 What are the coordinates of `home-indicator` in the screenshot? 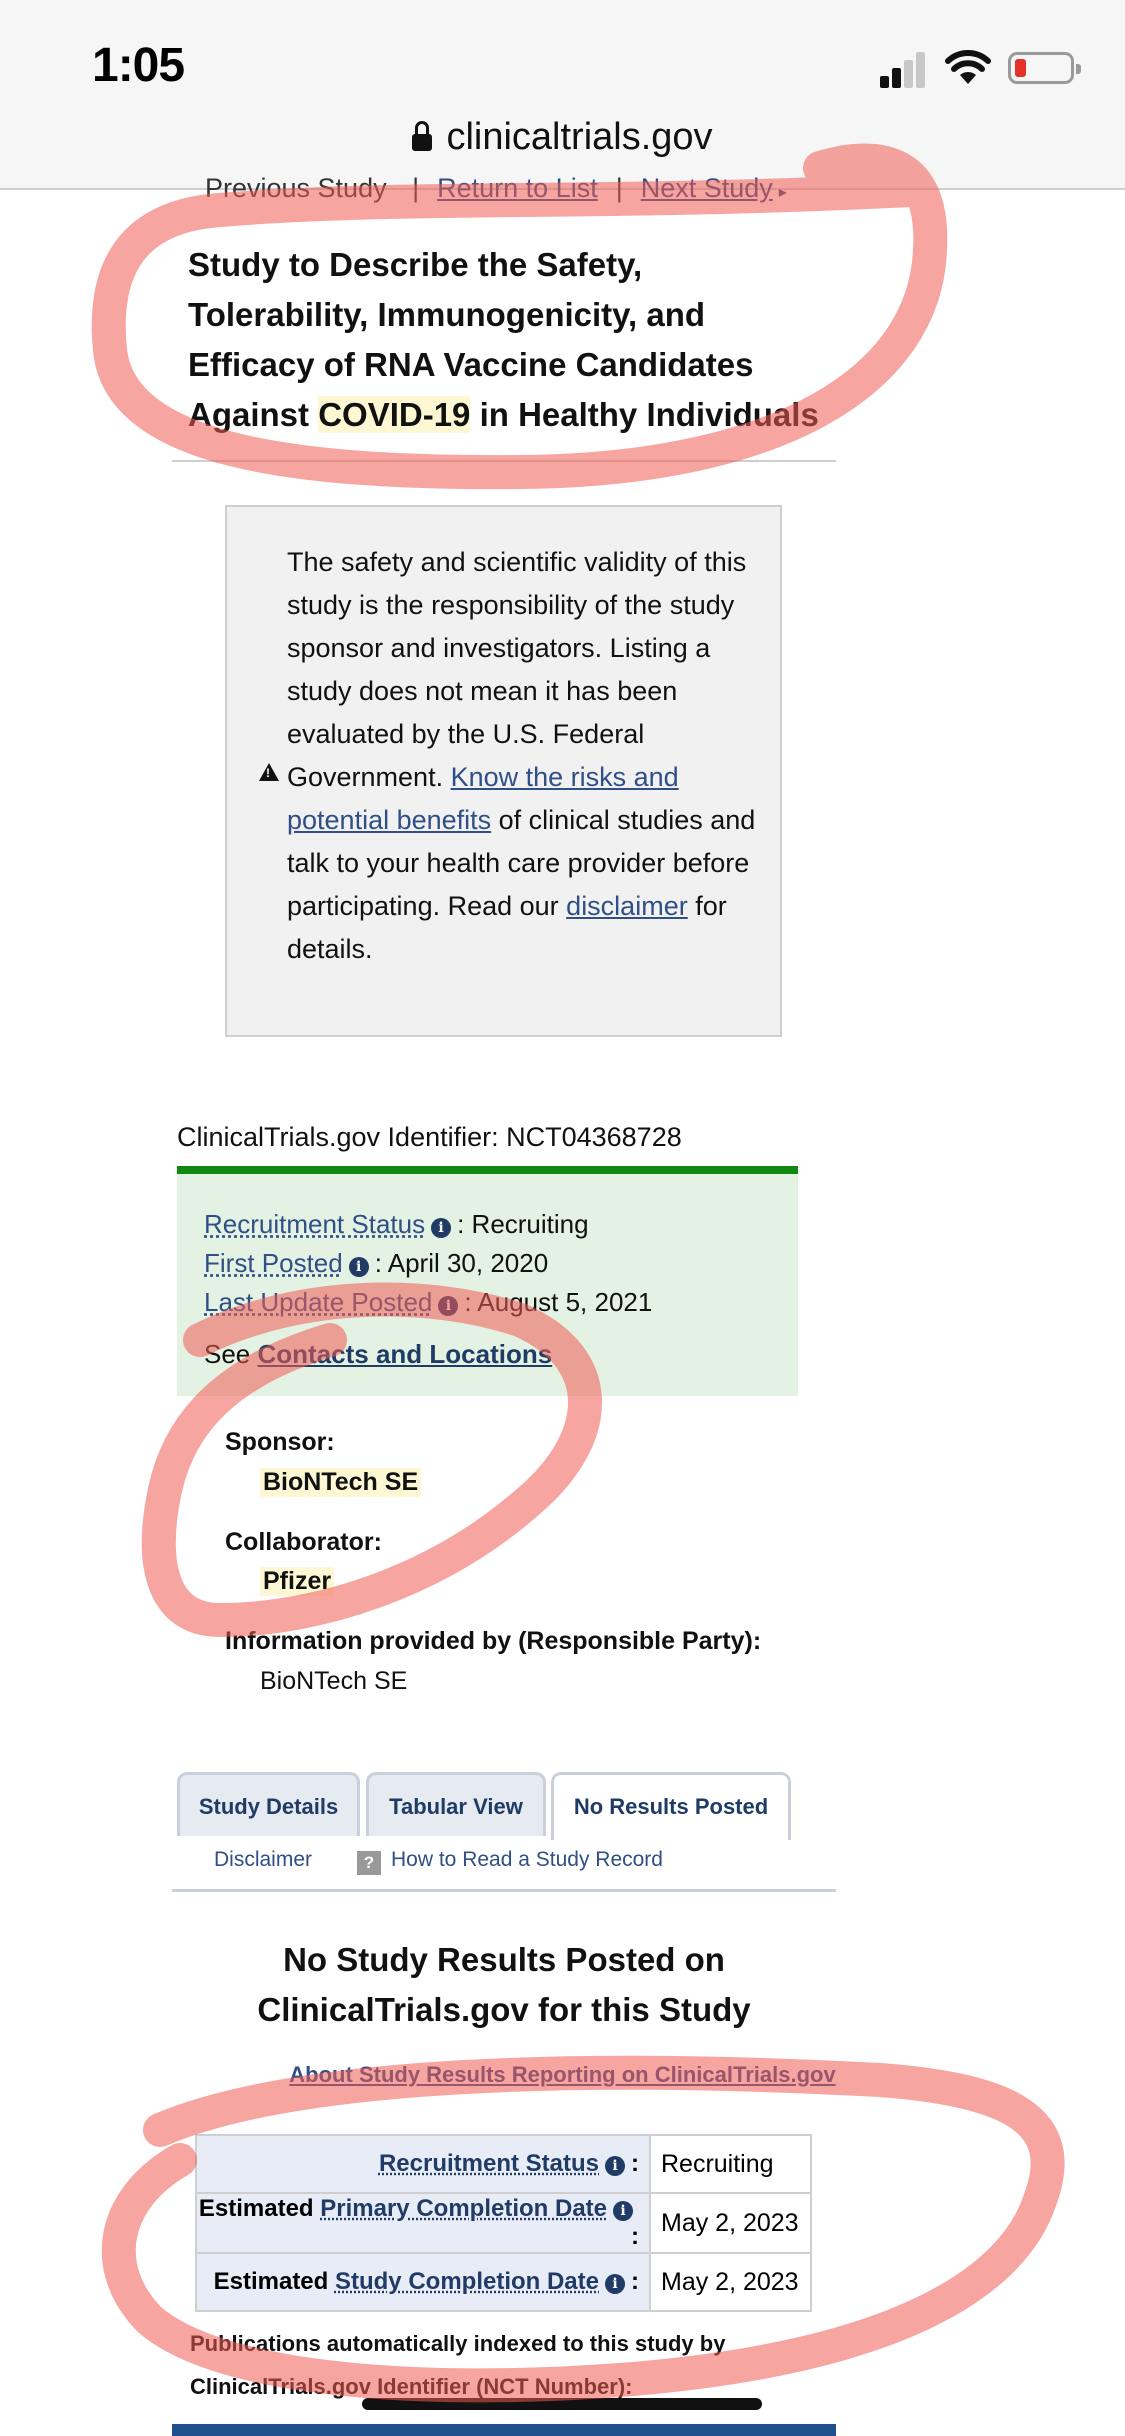 It's located at (562, 2404).